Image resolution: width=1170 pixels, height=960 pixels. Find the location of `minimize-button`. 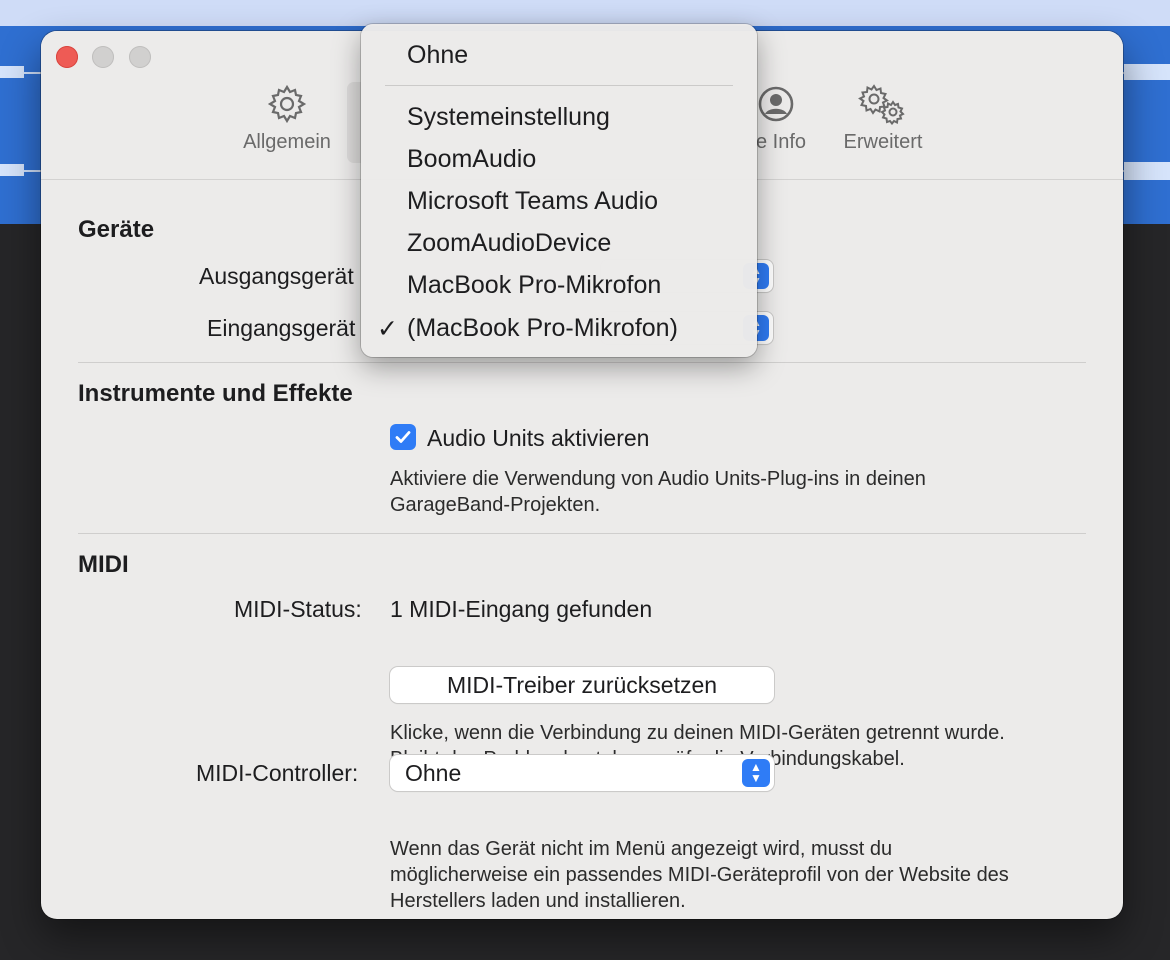

minimize-button is located at coordinates (103, 57).